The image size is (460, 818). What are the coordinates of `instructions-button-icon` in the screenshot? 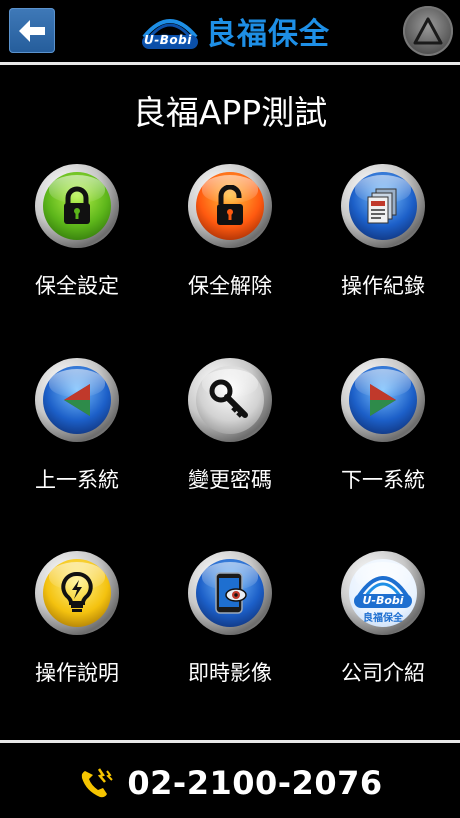 It's located at (77, 593).